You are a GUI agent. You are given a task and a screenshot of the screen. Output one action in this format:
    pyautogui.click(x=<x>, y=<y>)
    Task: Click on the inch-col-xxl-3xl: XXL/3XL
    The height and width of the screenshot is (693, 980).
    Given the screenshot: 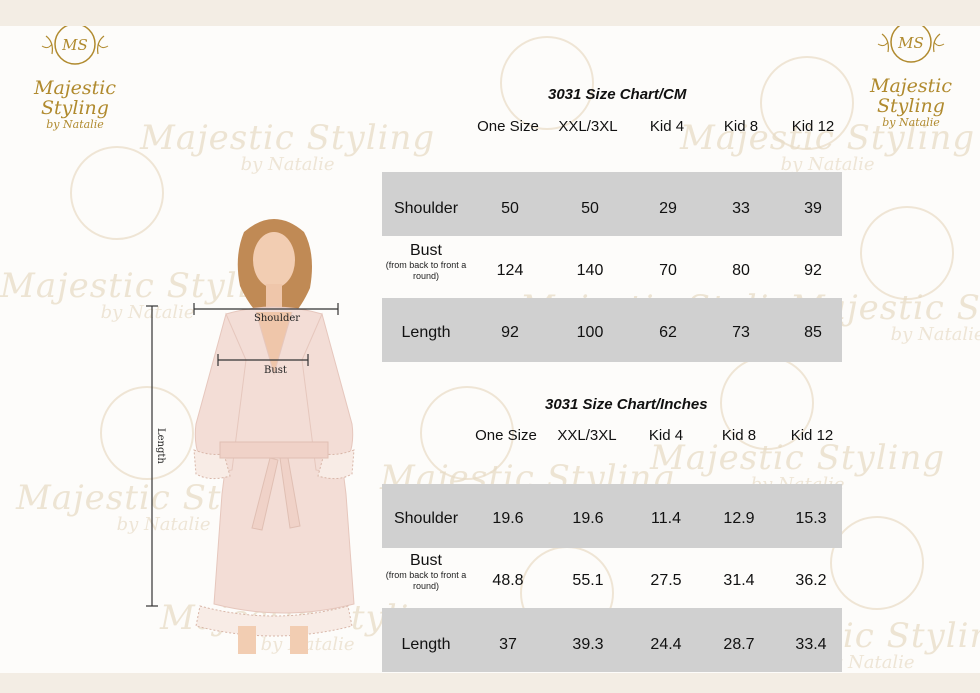 What is the action you would take?
    pyautogui.click(x=587, y=435)
    